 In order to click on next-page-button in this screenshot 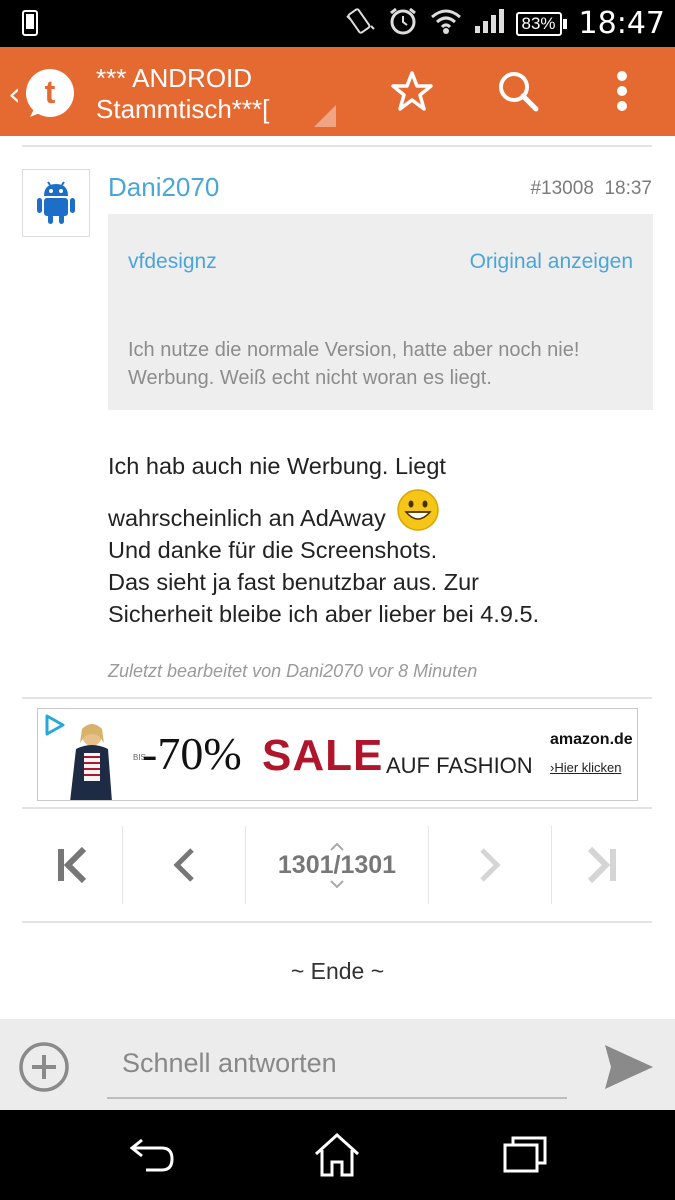, I will do `click(490, 865)`.